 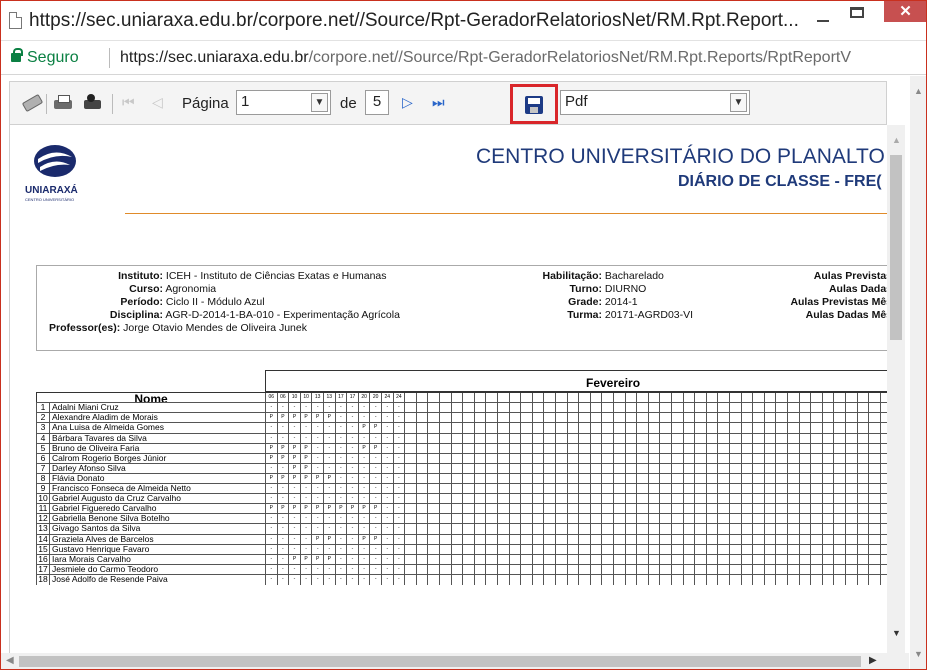 I want to click on of-label: de, so click(x=348, y=103).